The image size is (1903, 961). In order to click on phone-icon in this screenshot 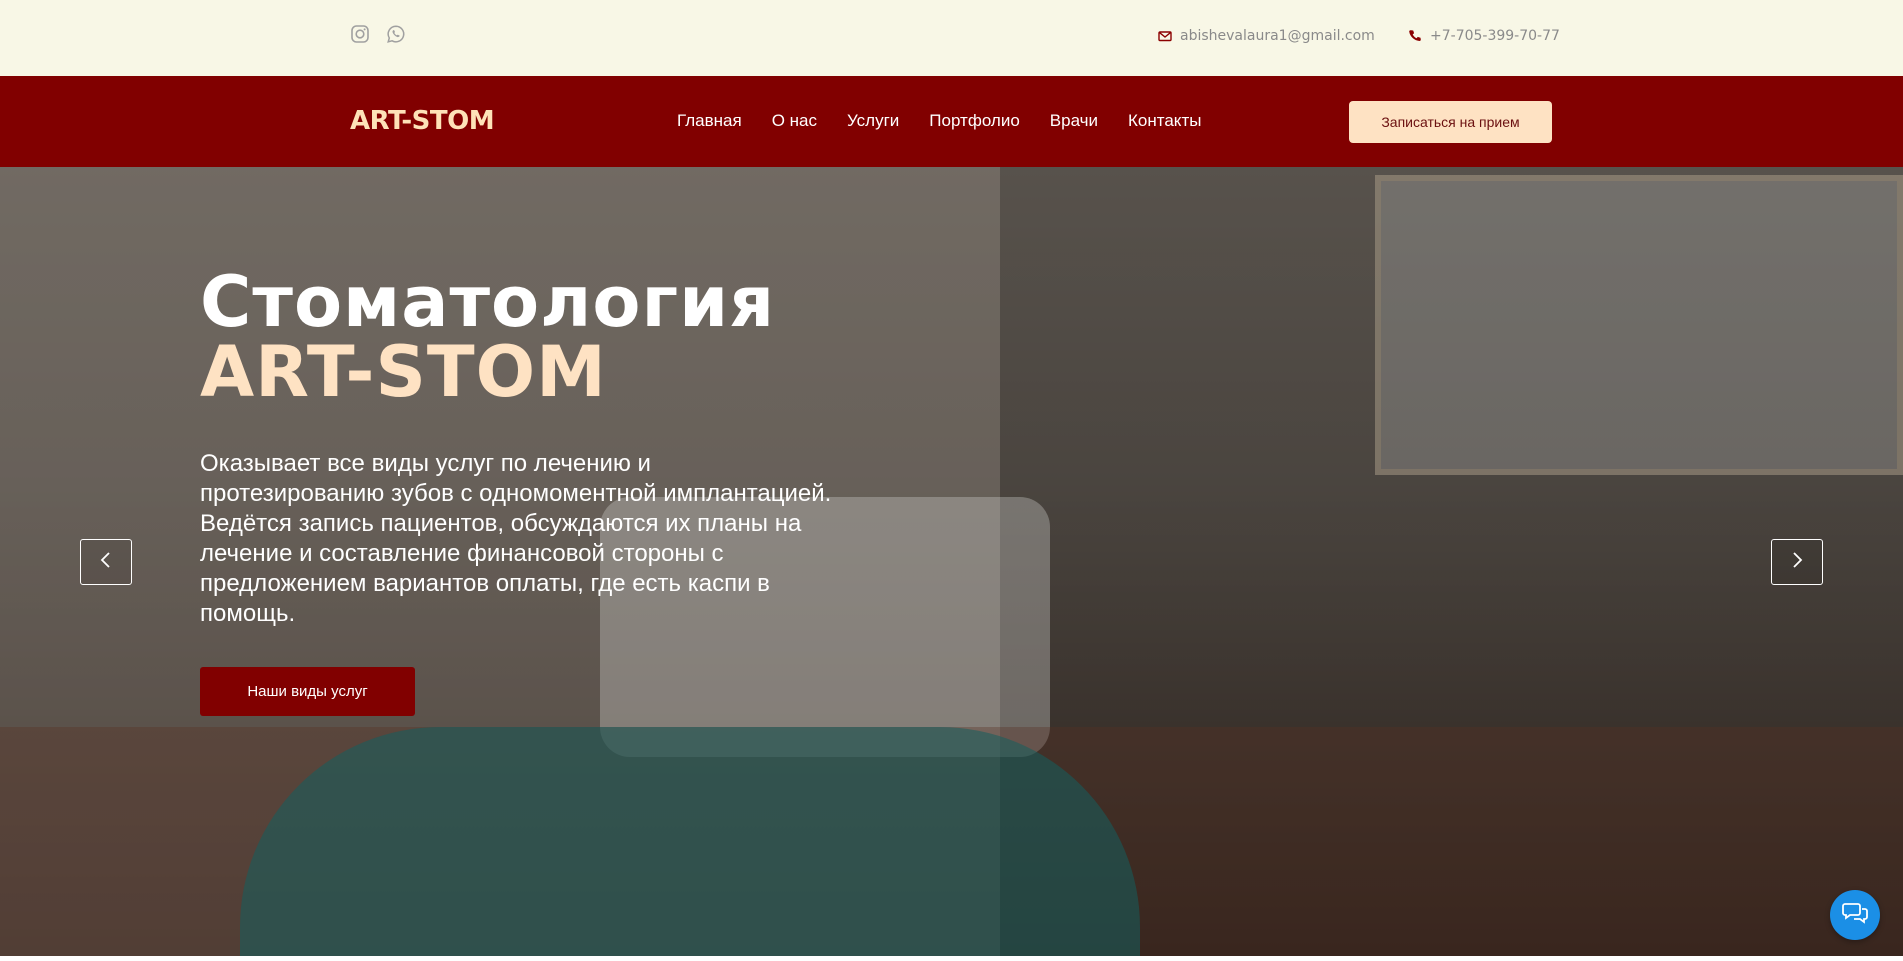, I will do `click(1415, 36)`.